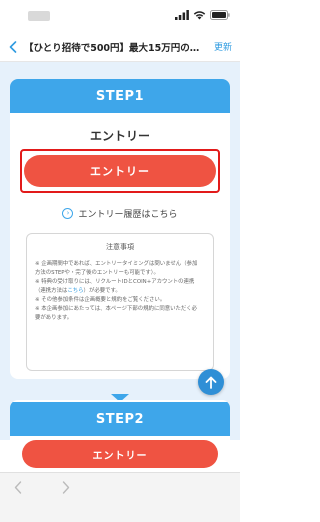  What do you see at coordinates (116, 264) in the screenshot?
I see `notes-line: ※ 企画期間中であれば、エントリータイミングは問いません（参加` at bounding box center [116, 264].